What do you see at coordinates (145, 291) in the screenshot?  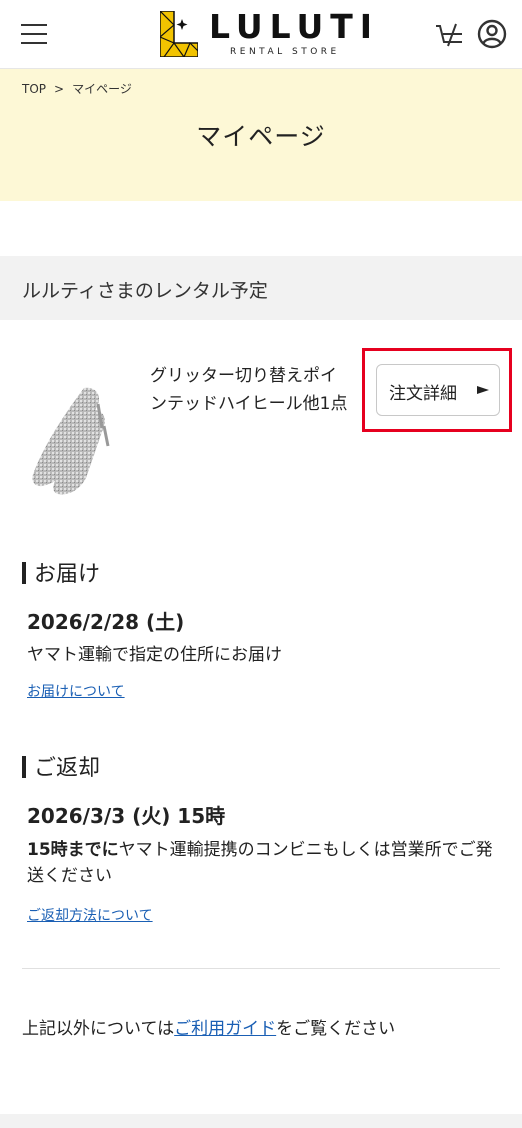 I see `rental-section-title: ルルティさまのレンタル予定` at bounding box center [145, 291].